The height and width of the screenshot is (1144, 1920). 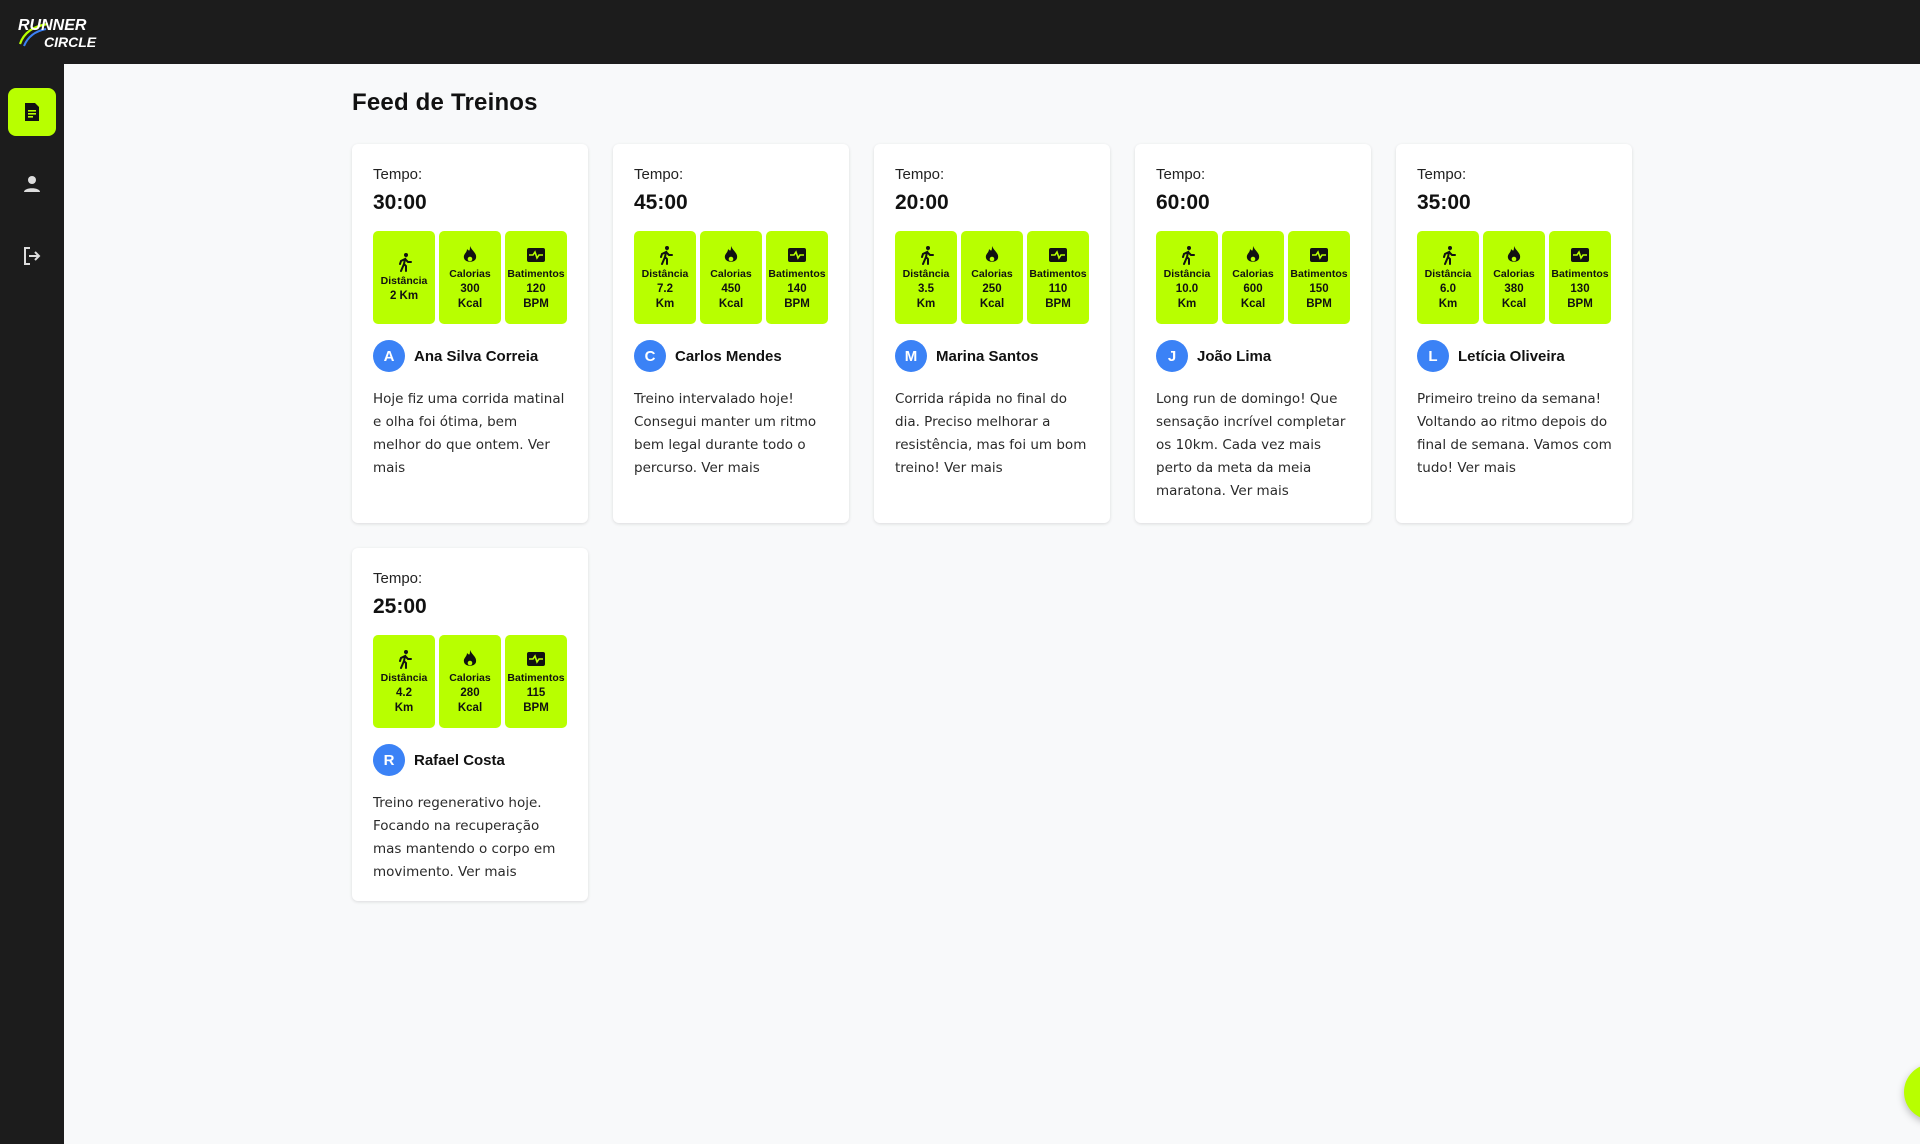 I want to click on post-author: J João Lima, so click(x=1253, y=356).